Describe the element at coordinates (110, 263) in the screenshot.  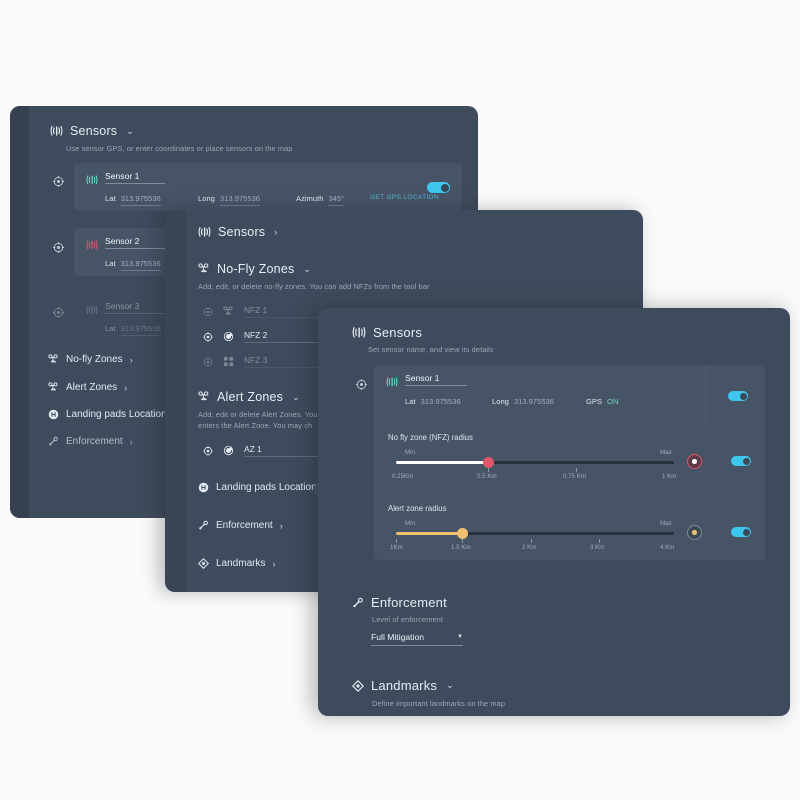
I see `lat-label: Lat` at that location.